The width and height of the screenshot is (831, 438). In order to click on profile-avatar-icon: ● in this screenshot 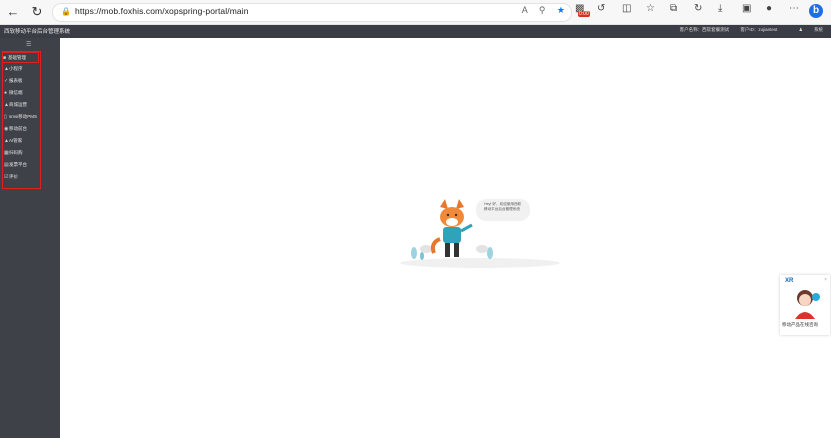, I will do `click(769, 8)`.